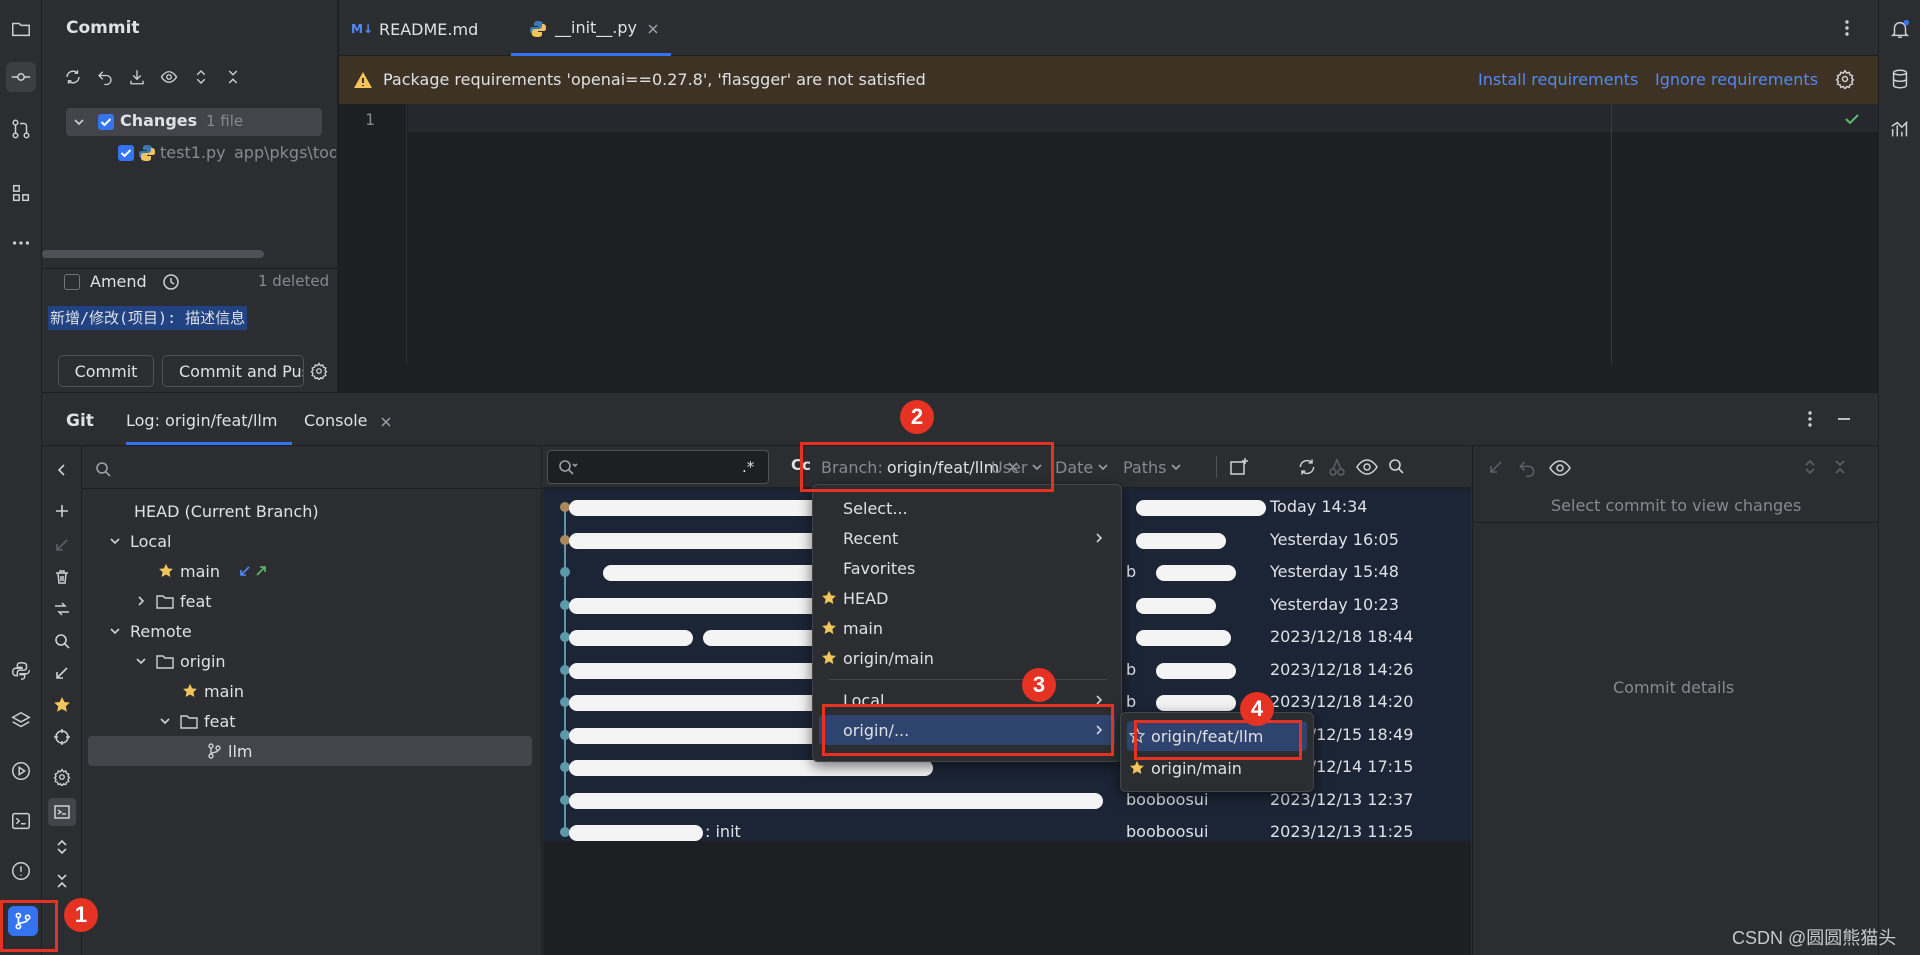 The image size is (1920, 955). Describe the element at coordinates (201, 77) in the screenshot. I see `expand-all-icon` at that location.